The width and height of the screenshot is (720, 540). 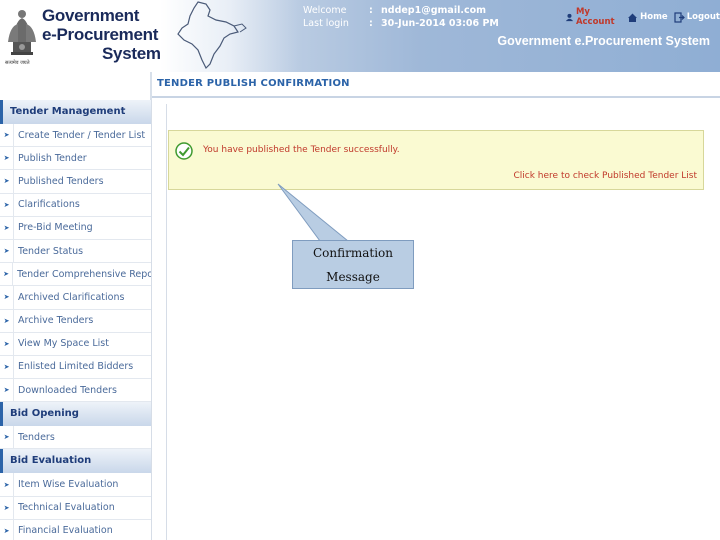 What do you see at coordinates (353, 277) in the screenshot?
I see `callout-line-2: Message` at bounding box center [353, 277].